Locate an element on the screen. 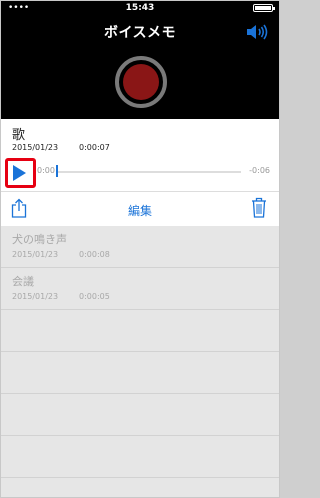 The width and height of the screenshot is (320, 498). remaining-time: -0:06 is located at coordinates (259, 170).